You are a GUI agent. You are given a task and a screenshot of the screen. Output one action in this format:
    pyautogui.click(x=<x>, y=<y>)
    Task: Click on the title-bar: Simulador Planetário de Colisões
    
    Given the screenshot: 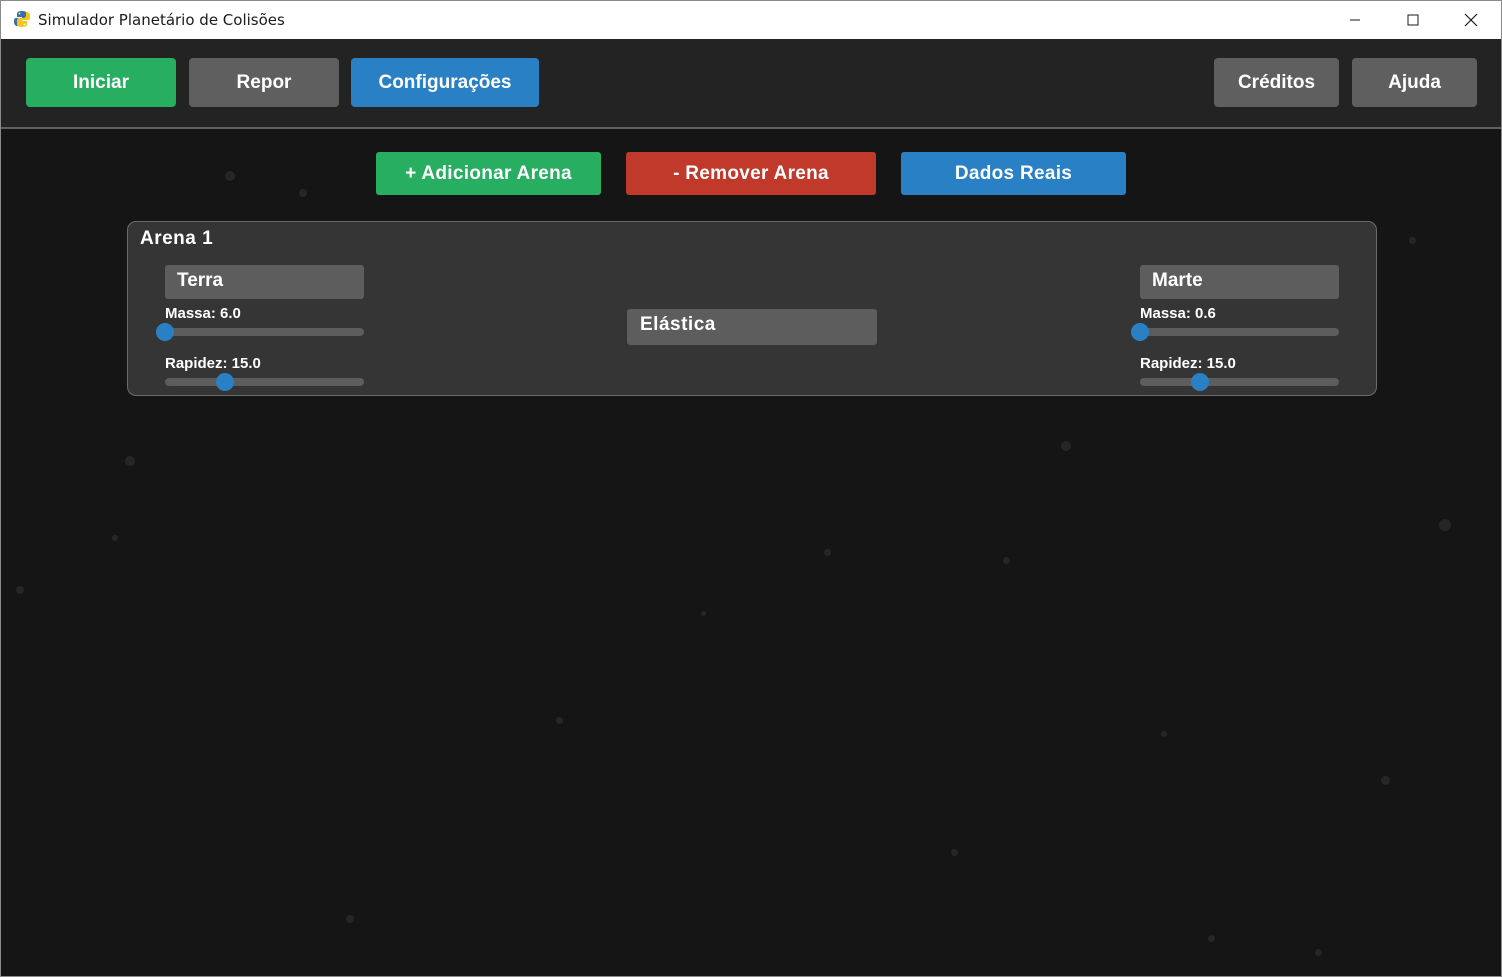 What is the action you would take?
    pyautogui.click(x=751, y=20)
    